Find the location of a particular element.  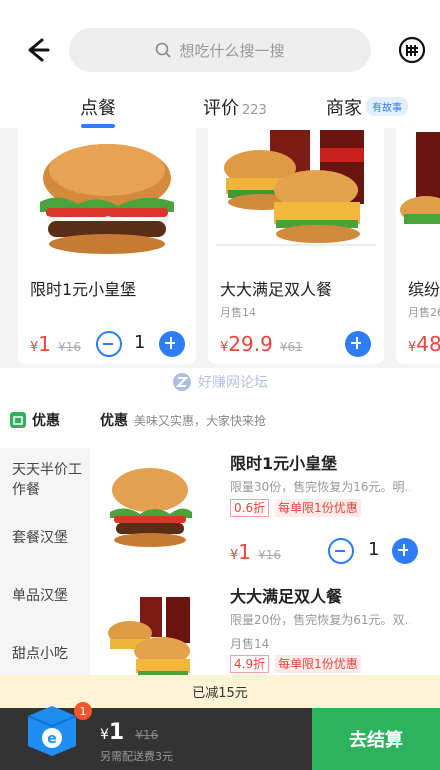

sidebar-item: 甜点小吃 is located at coordinates (45, 654).